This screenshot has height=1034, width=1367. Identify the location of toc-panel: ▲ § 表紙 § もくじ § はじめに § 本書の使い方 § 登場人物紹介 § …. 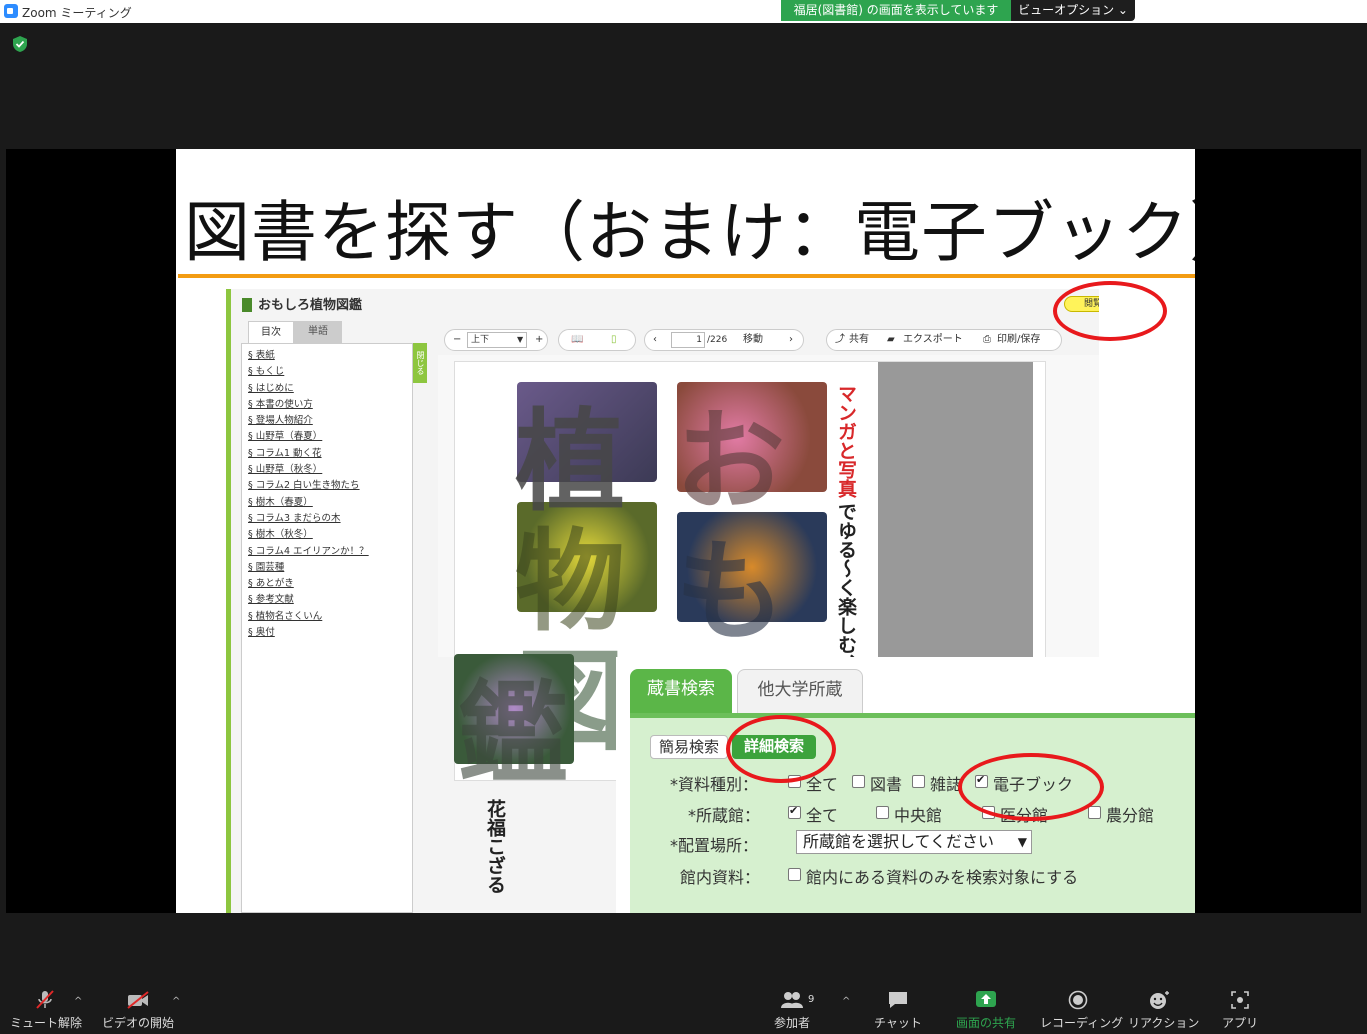
(330, 628).